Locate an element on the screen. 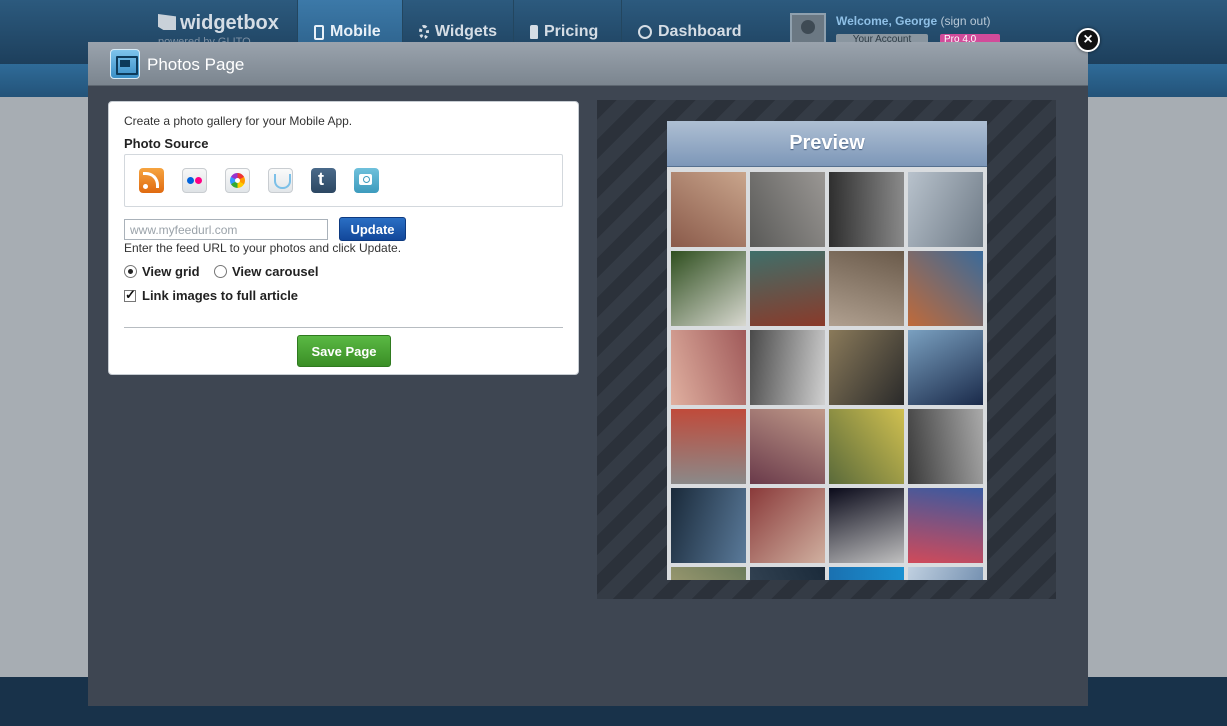 The image size is (1227, 726). preview-title: Preview is located at coordinates (827, 143).